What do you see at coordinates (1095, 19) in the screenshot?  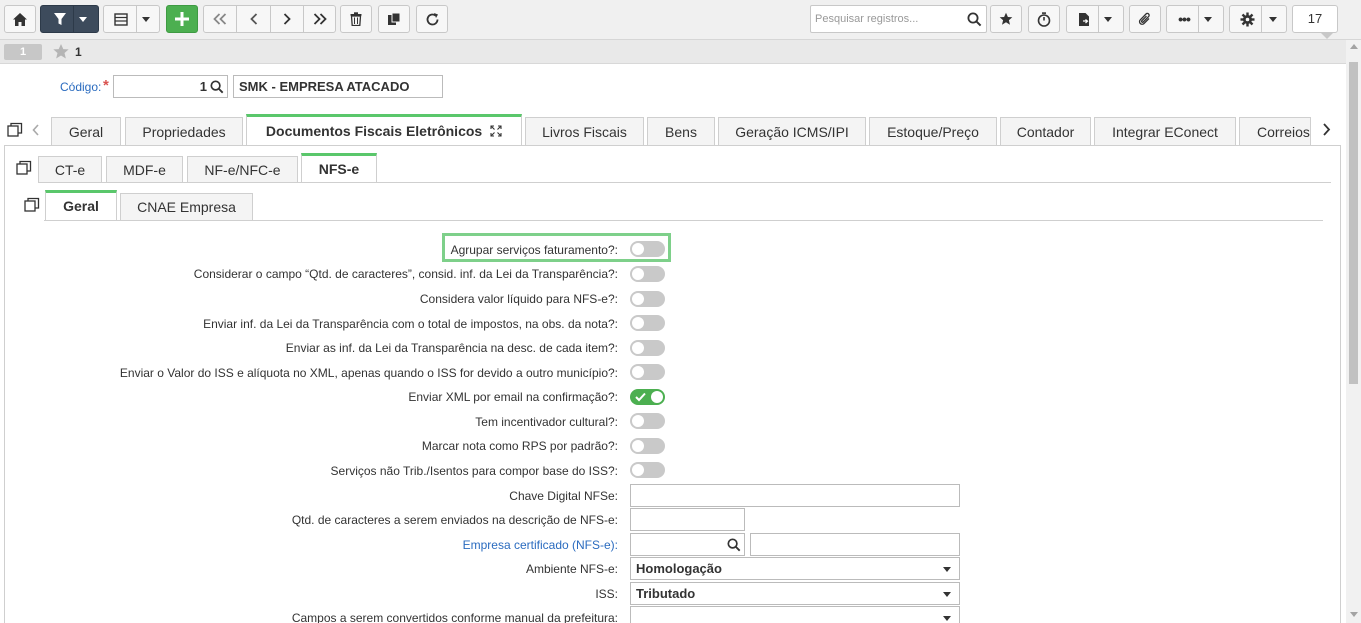 I see `report-button` at bounding box center [1095, 19].